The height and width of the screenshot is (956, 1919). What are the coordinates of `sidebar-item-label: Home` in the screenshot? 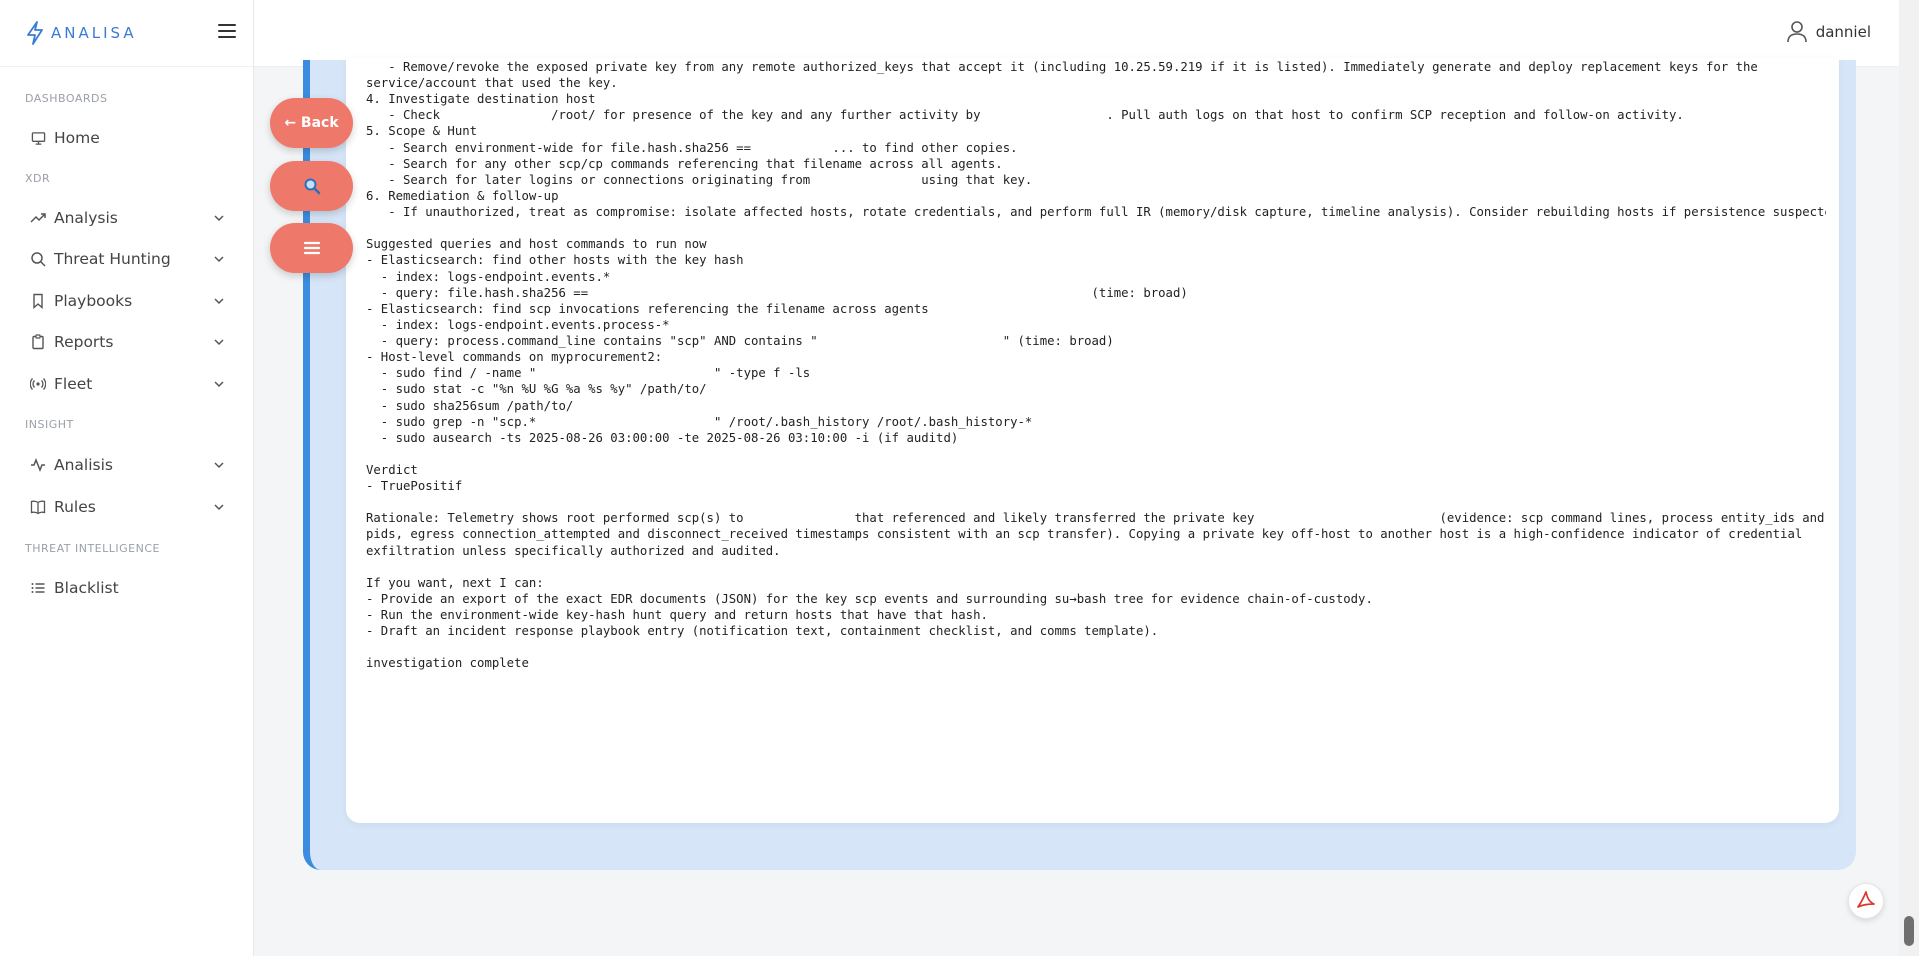 It's located at (77, 138).